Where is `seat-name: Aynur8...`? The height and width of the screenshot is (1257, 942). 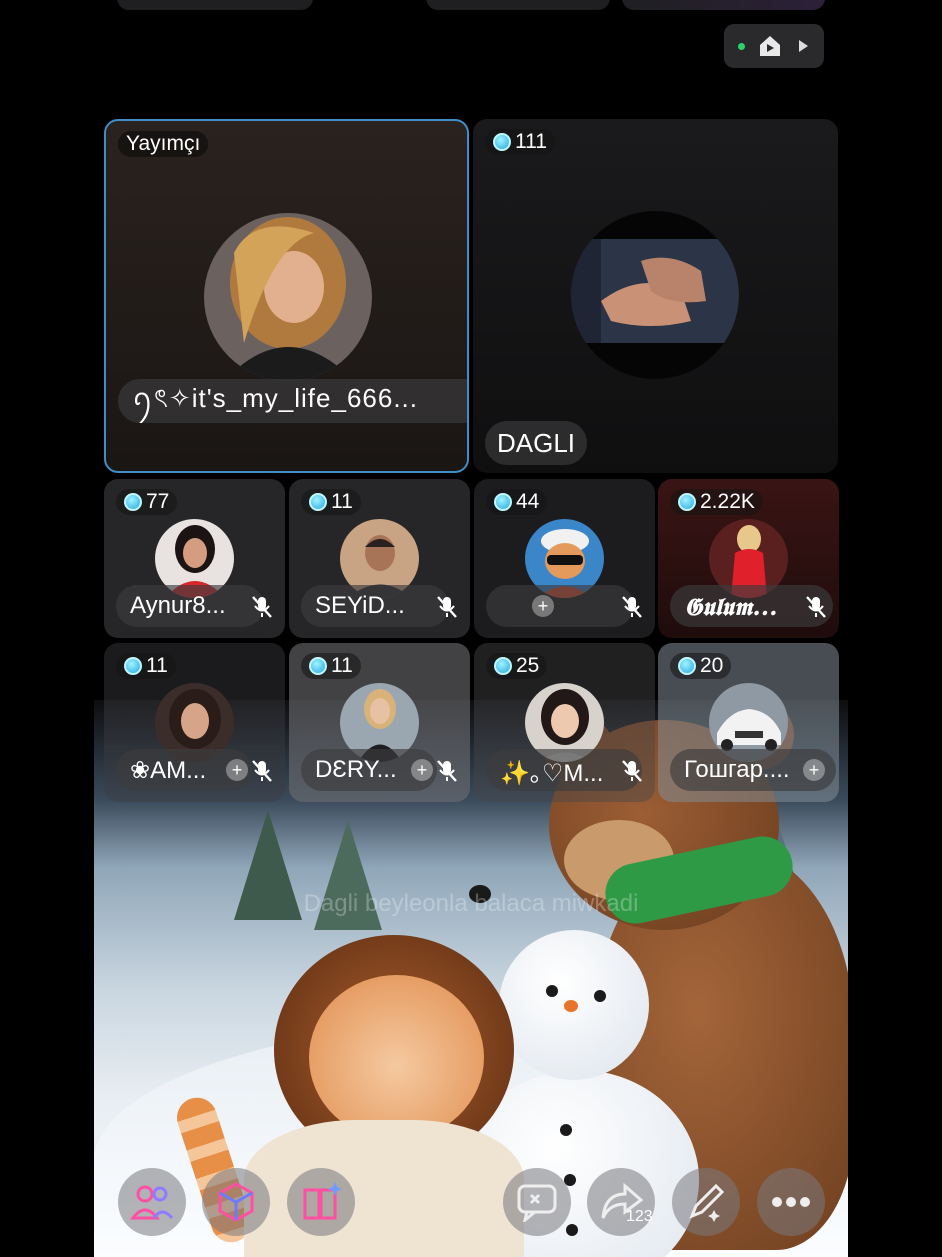
seat-name: Aynur8... is located at coordinates (190, 606).